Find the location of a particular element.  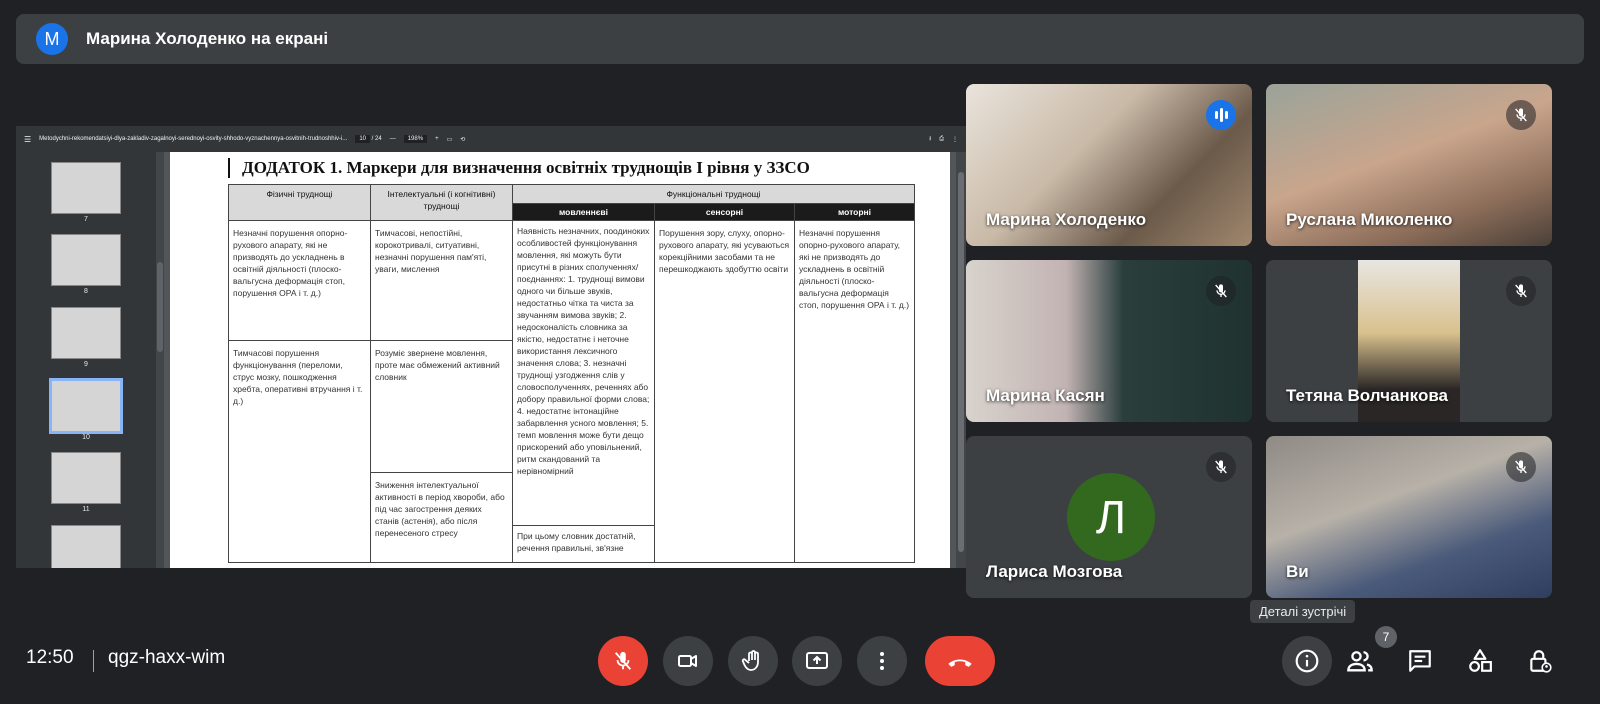

page-total: 24 is located at coordinates (378, 139).